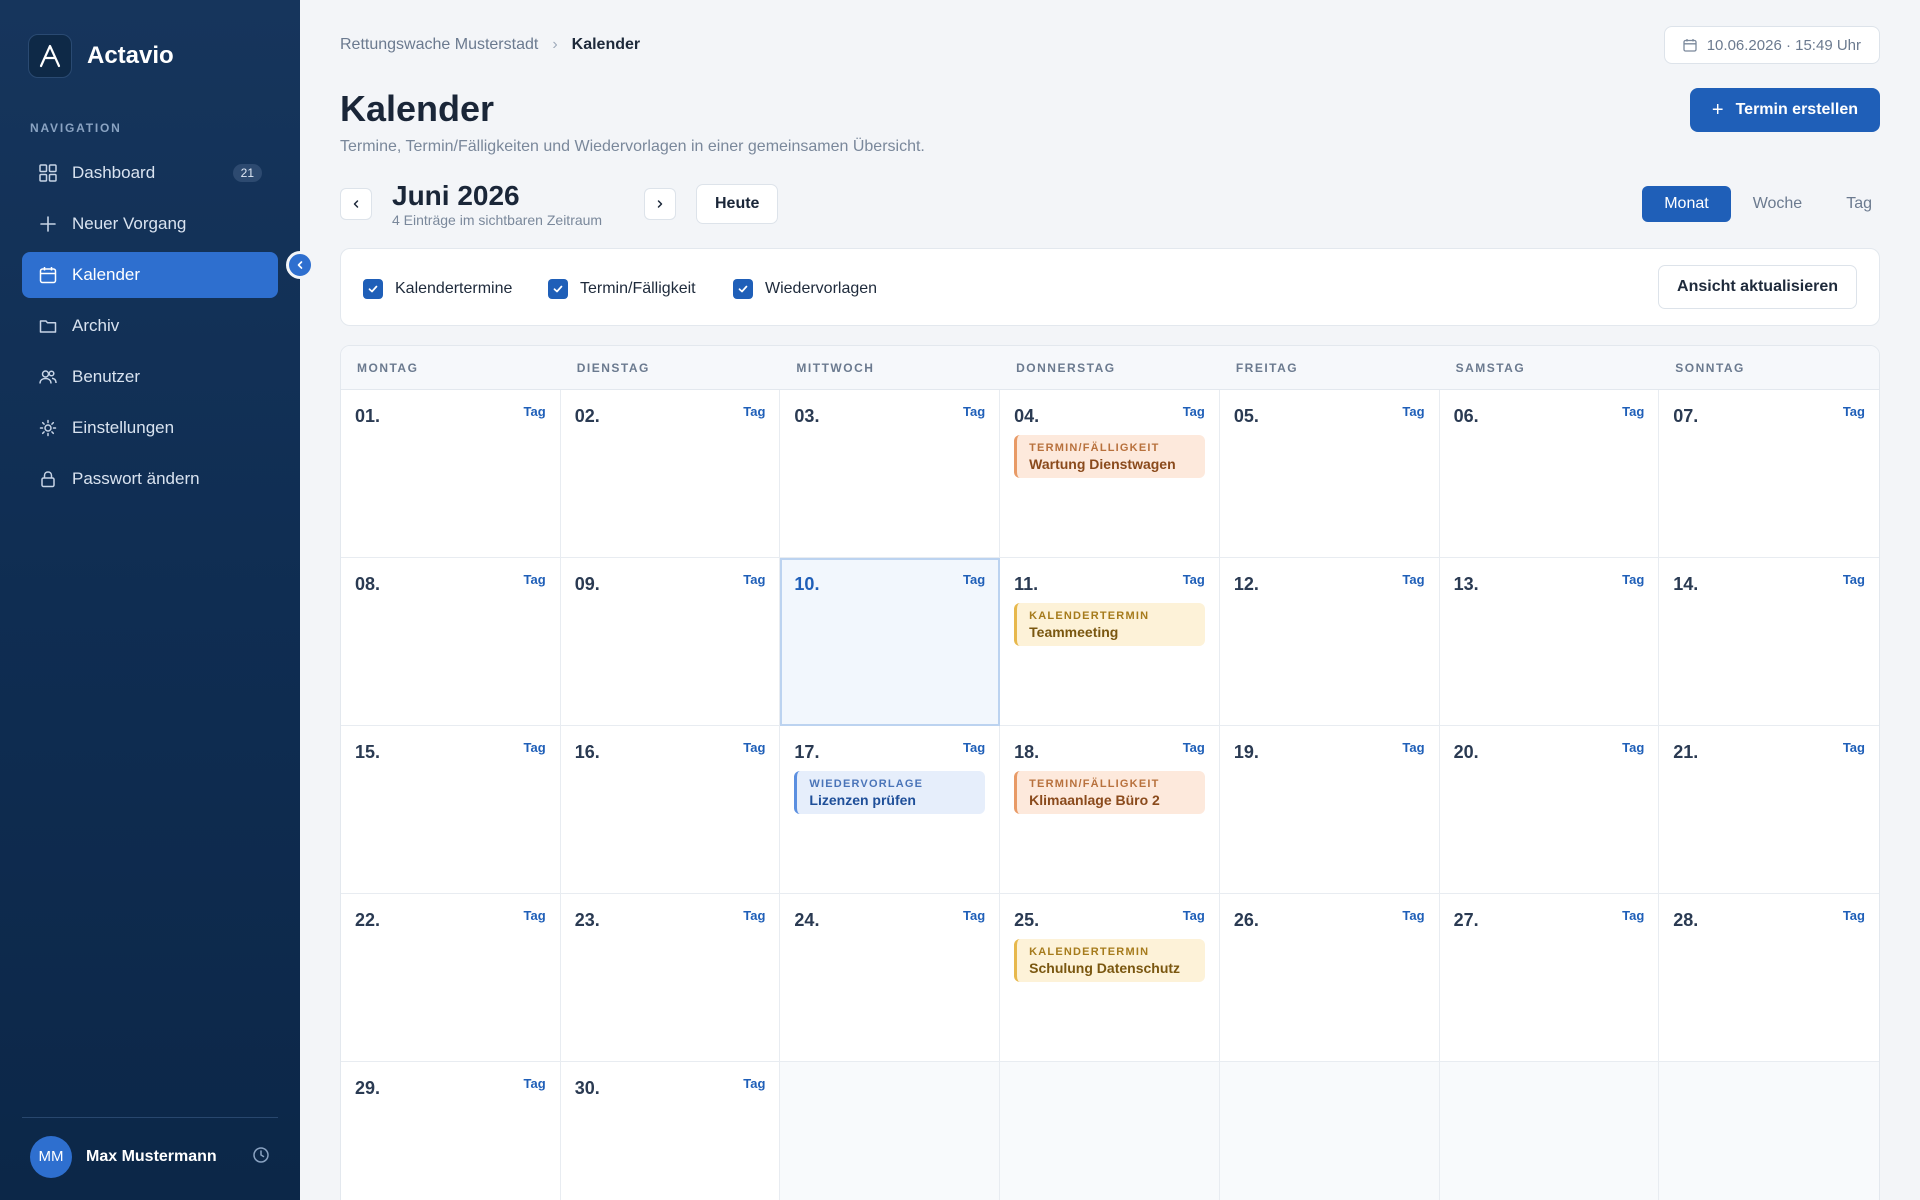 The height and width of the screenshot is (1200, 1920). I want to click on sidebar-item-archiv: Archiv, so click(150, 326).